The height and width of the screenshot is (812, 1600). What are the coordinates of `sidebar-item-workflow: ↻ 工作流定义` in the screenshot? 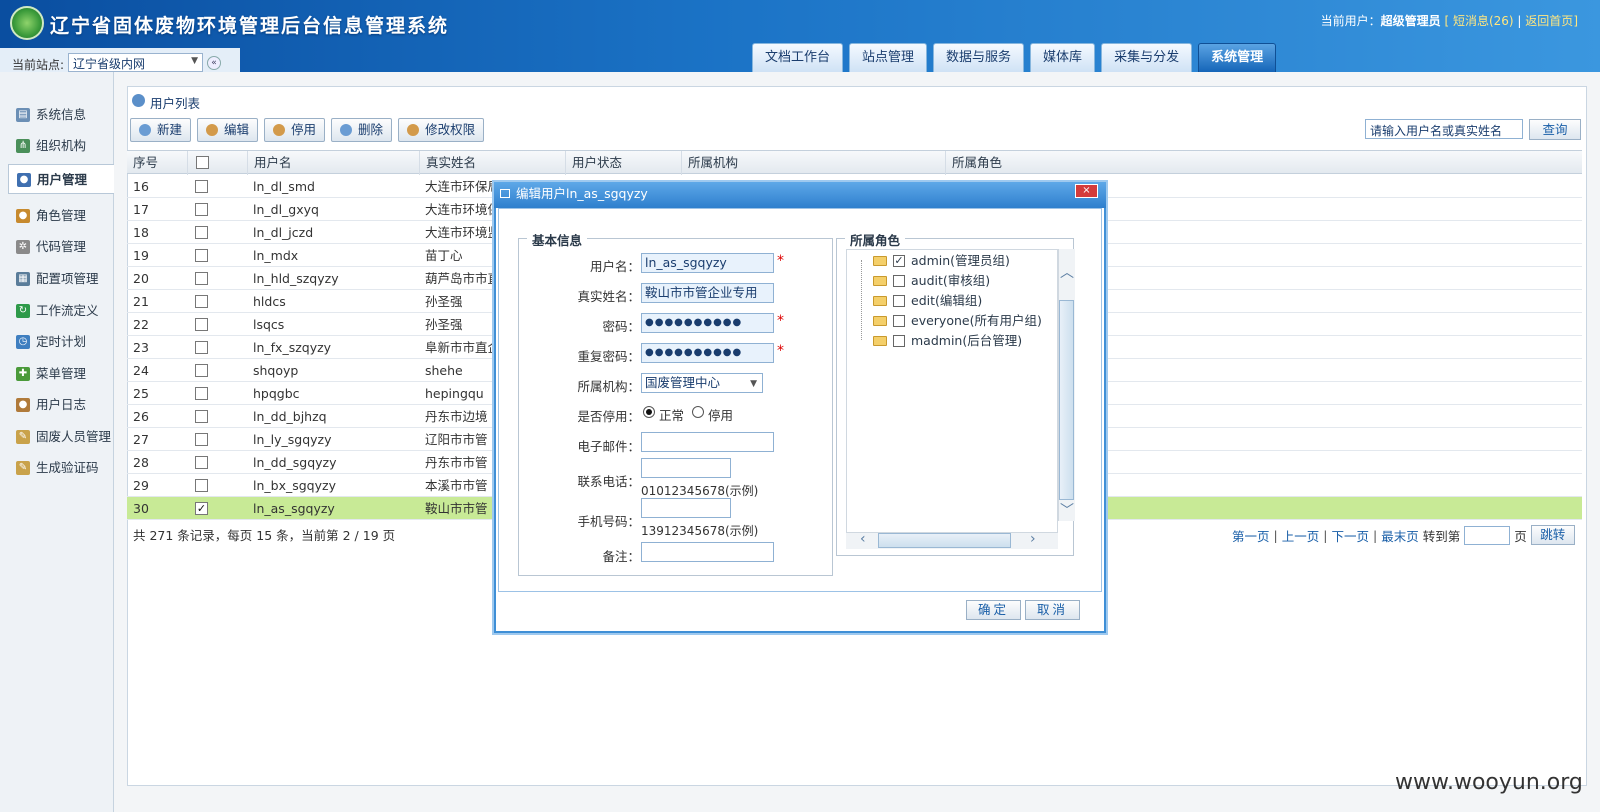 It's located at (61, 311).